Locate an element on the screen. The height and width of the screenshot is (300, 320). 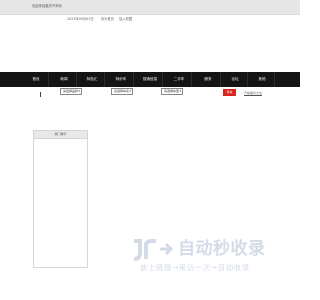
series-select: 请选择车系 ▾ is located at coordinates (122, 91).